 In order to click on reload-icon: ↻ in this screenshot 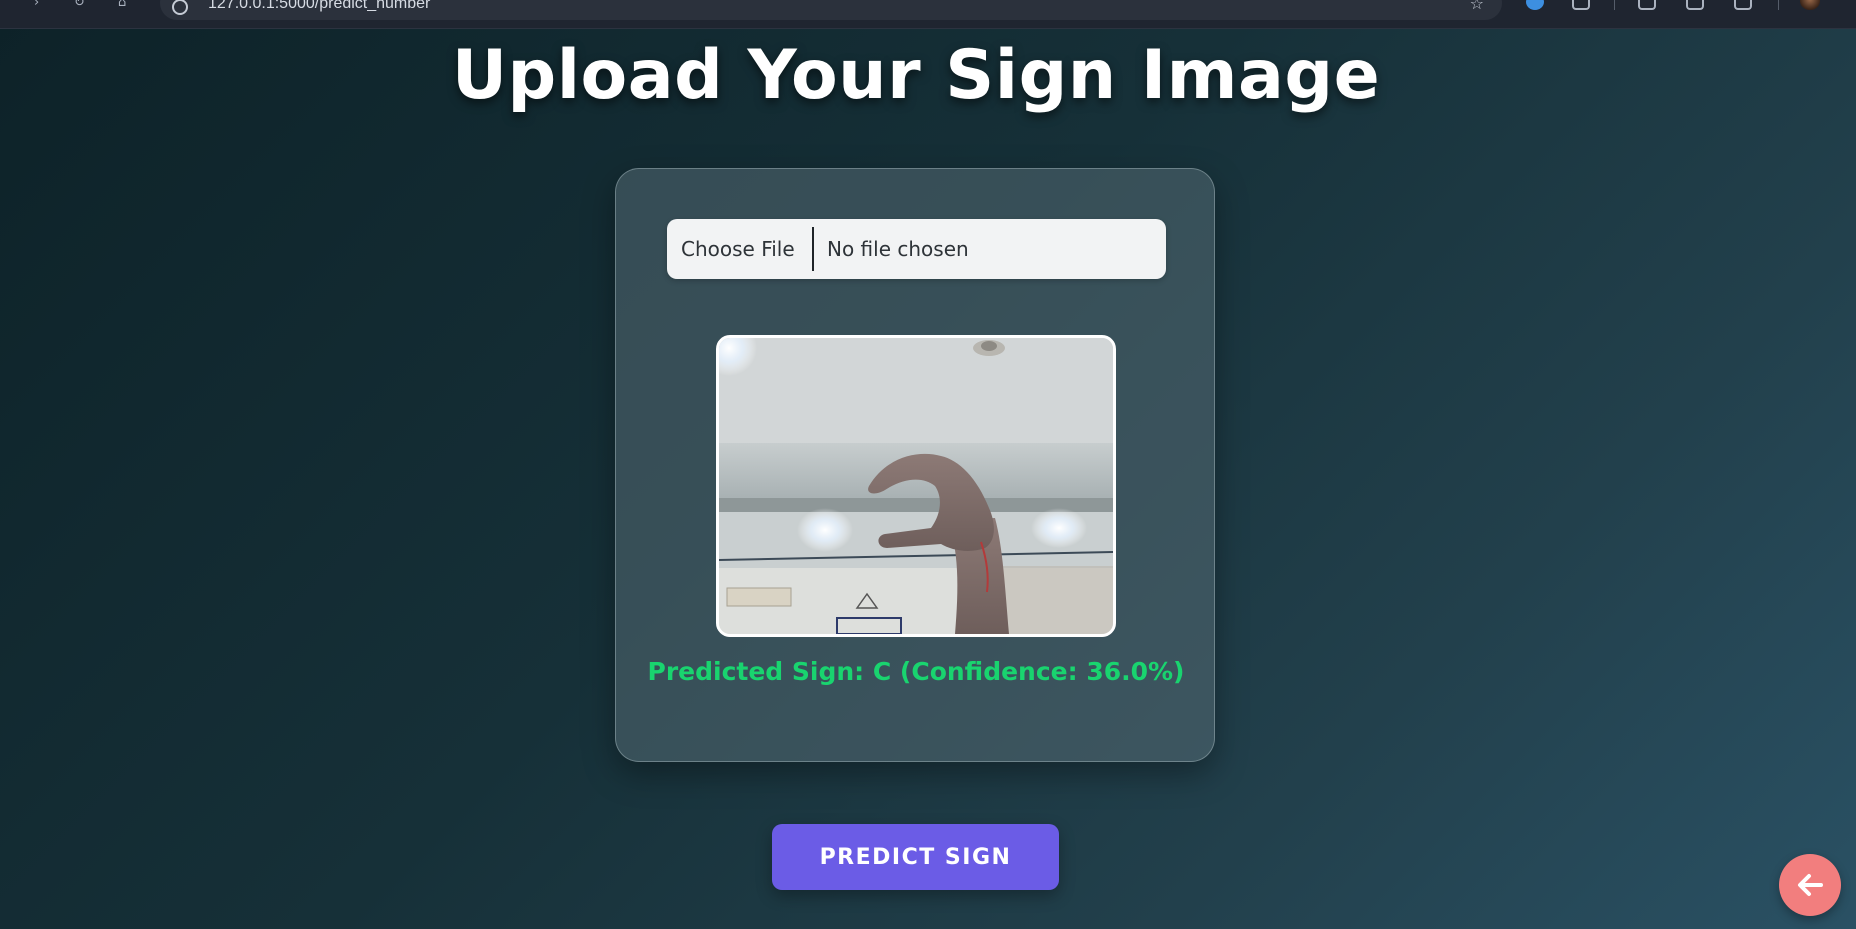, I will do `click(79, 5)`.